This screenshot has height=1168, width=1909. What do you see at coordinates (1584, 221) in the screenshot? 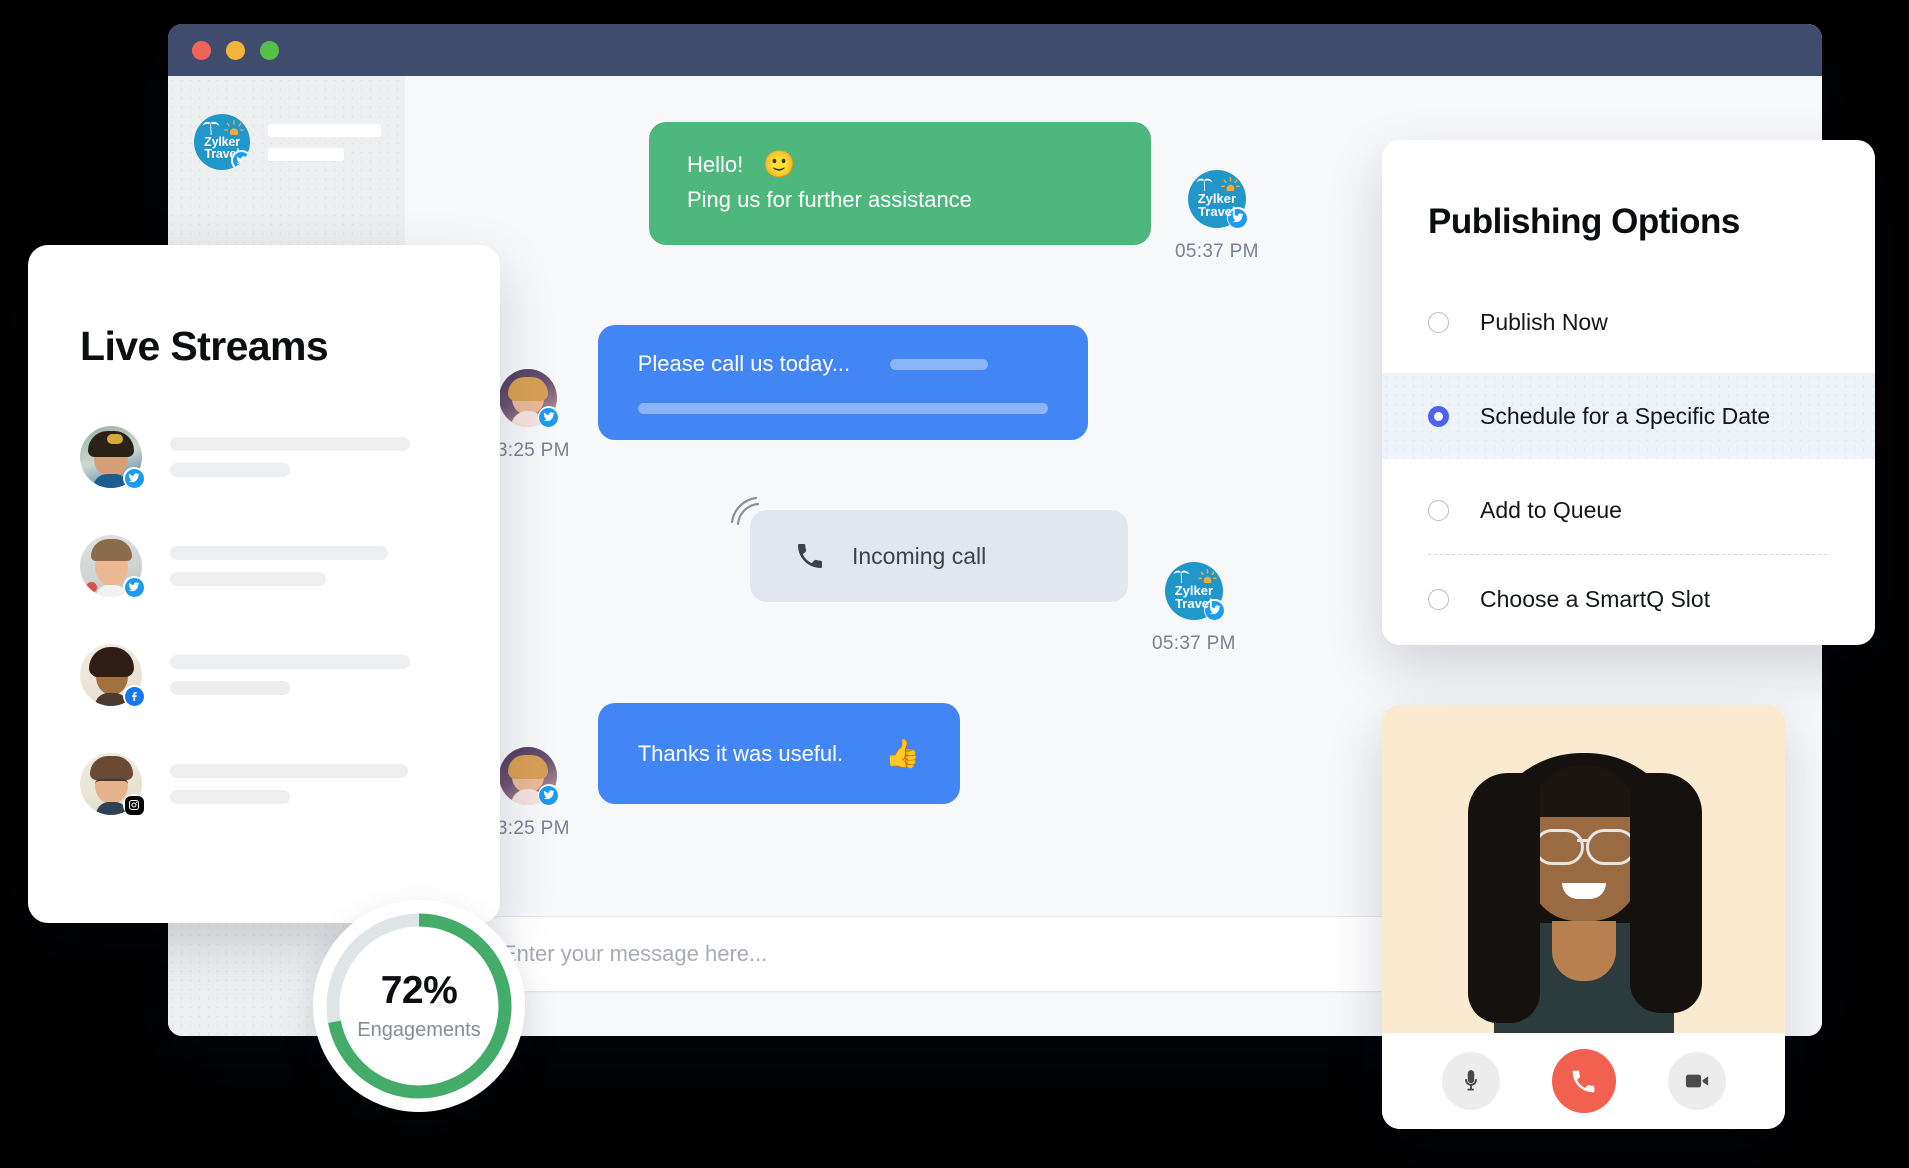
I see `publishing-options-title: Publishing Options` at bounding box center [1584, 221].